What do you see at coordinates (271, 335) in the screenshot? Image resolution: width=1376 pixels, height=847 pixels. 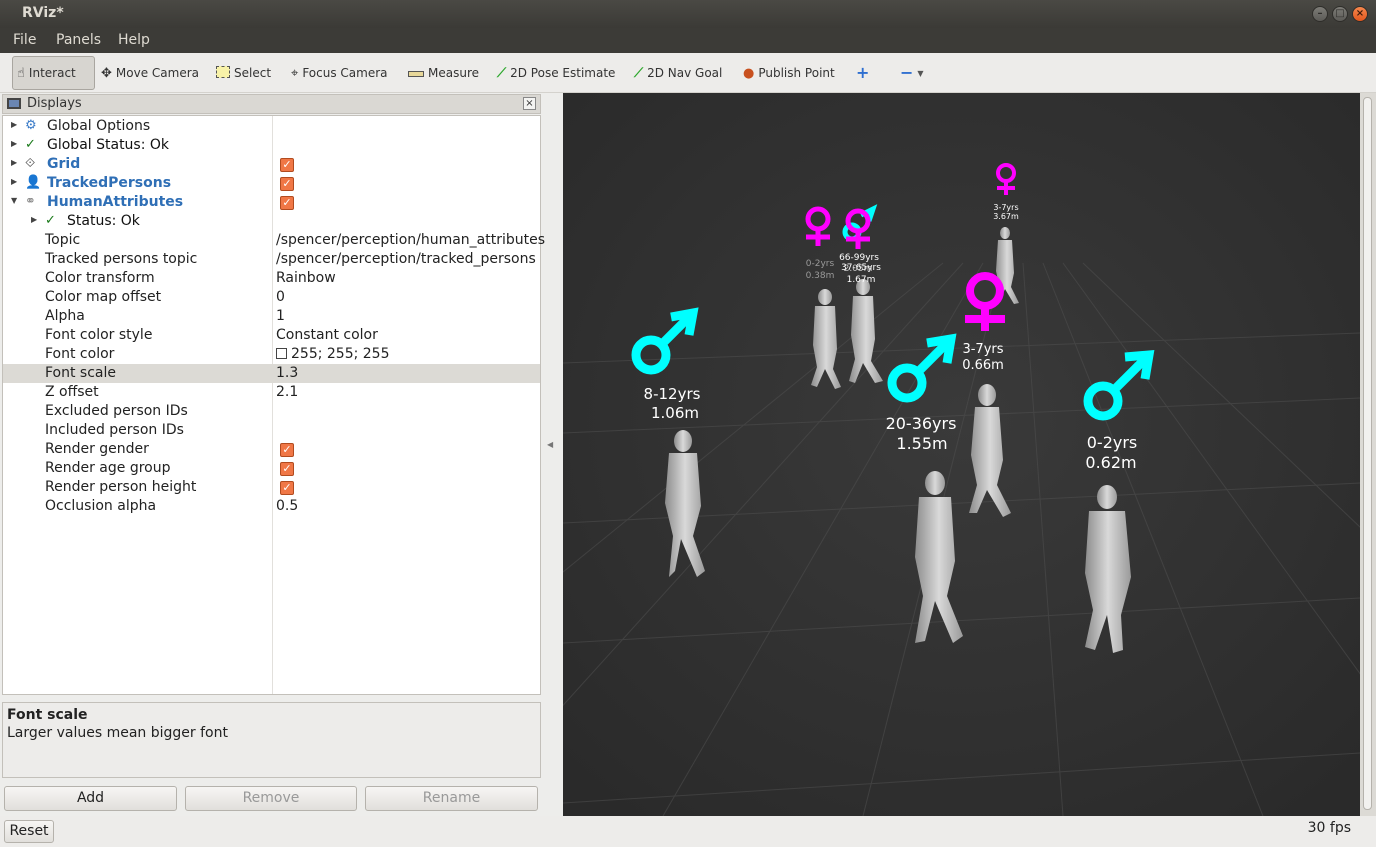 I see `property-row: Font color style Constant color` at bounding box center [271, 335].